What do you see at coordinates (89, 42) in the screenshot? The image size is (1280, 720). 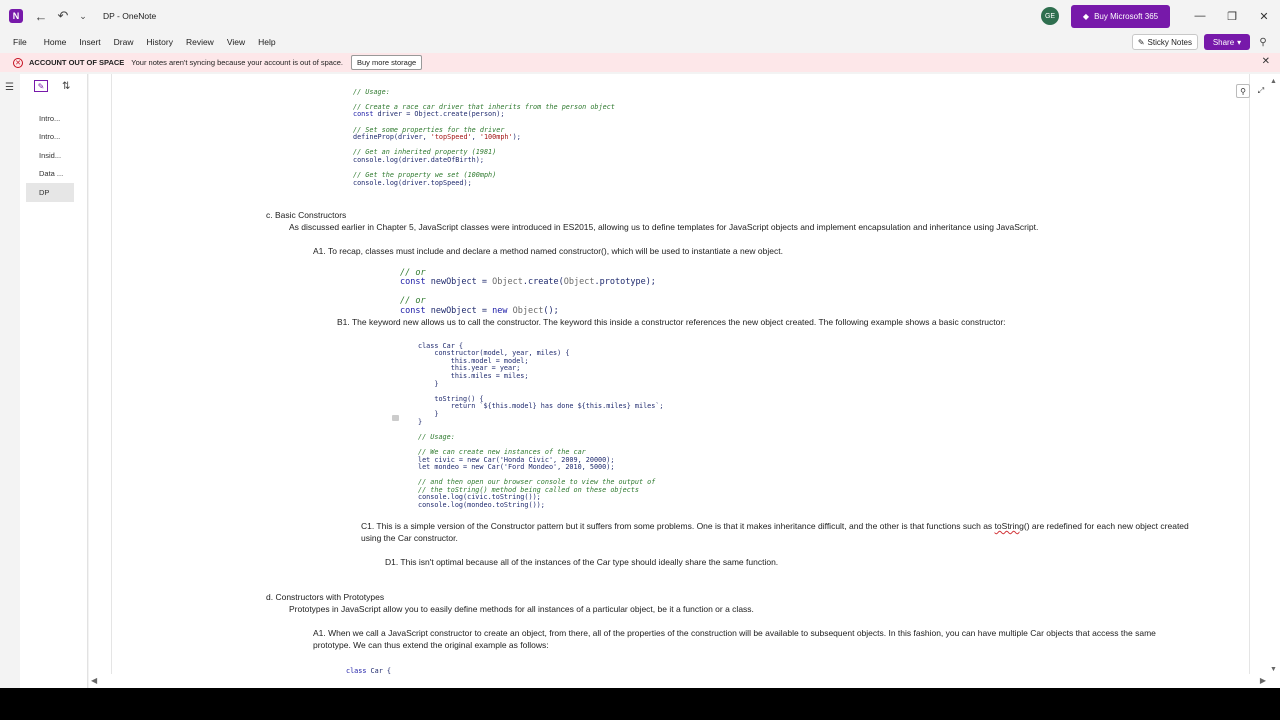 I see `menu-insert: Insert` at bounding box center [89, 42].